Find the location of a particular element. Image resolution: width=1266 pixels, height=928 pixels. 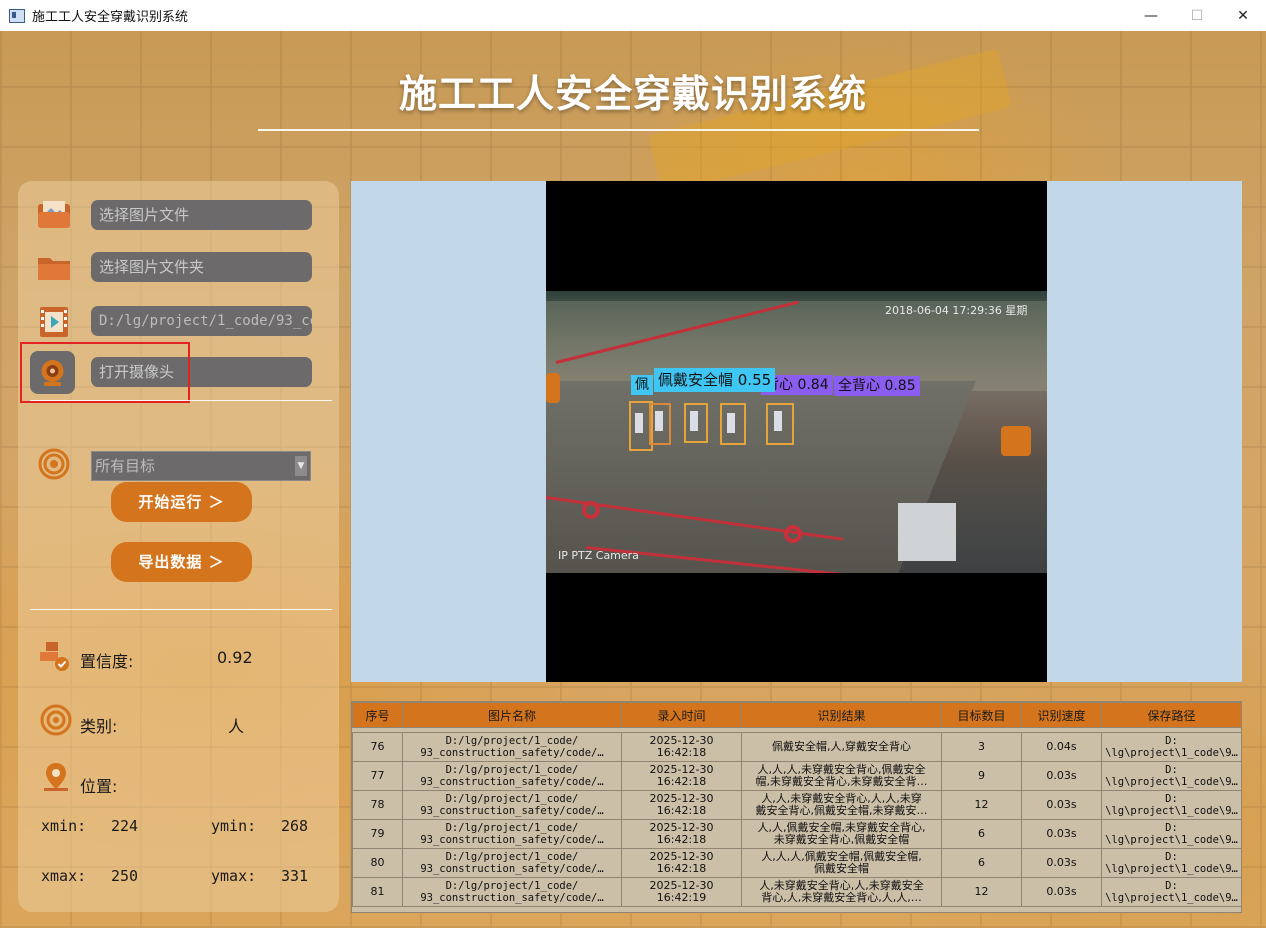

maximize-button: ☐ is located at coordinates (1197, 15).